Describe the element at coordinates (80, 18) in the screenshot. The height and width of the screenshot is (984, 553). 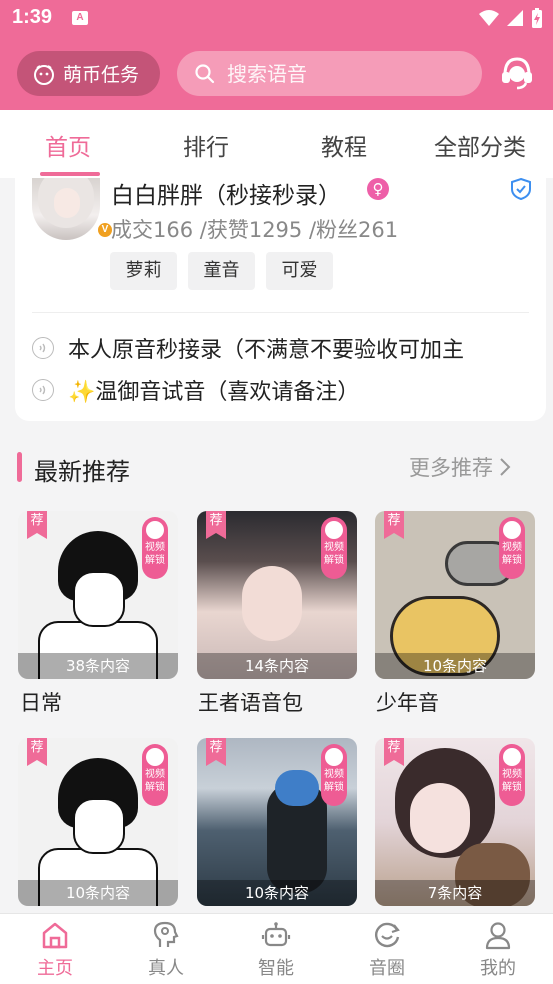
I see `notification-icon: A` at that location.